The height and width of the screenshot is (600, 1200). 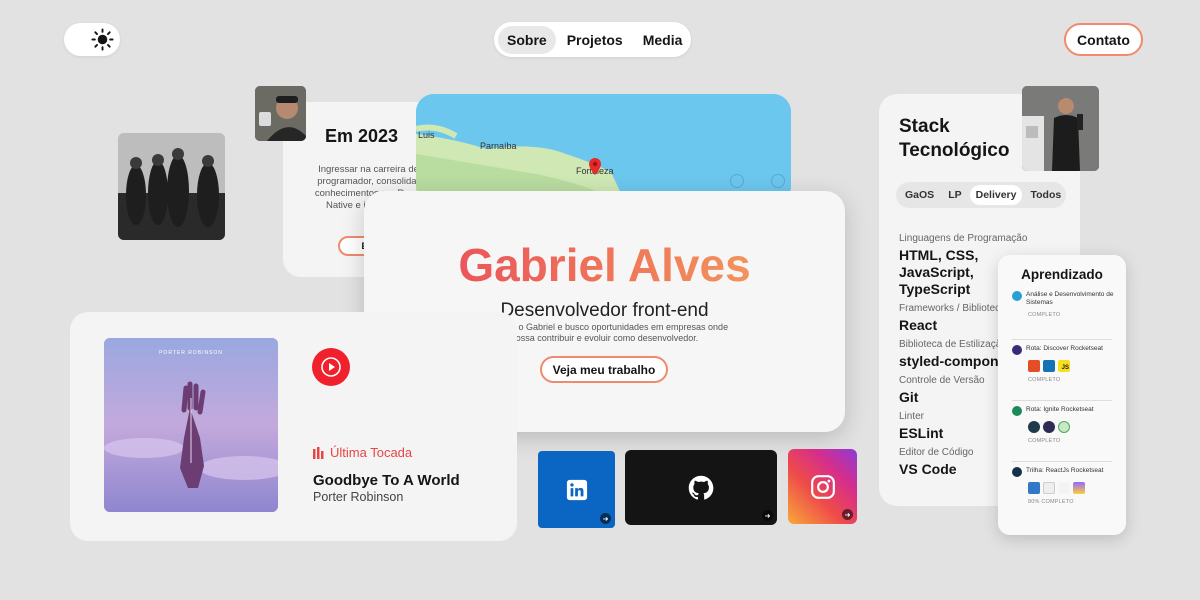 I want to click on last-played-label: Última Tocada, so click(x=371, y=452).